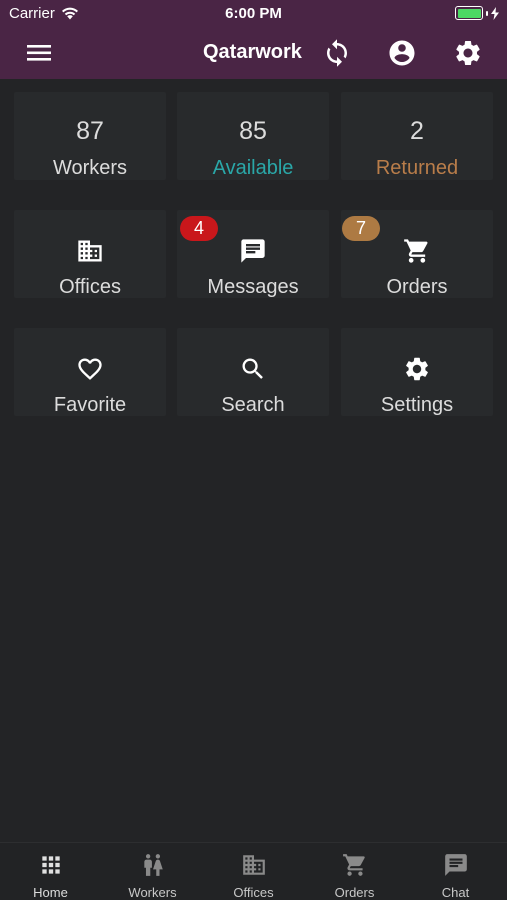 The height and width of the screenshot is (900, 507). I want to click on stat-label: Workers, so click(90, 168).